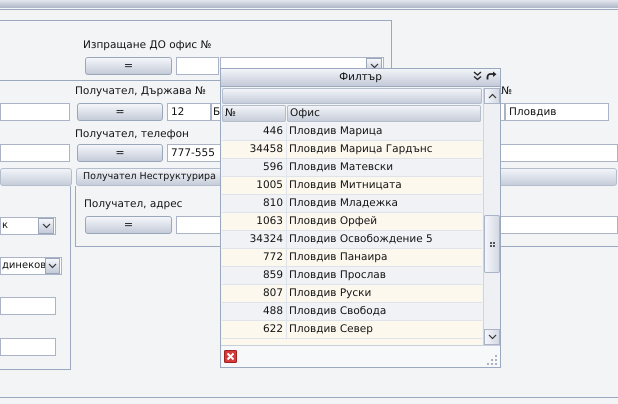 The image size is (618, 404). What do you see at coordinates (337, 275) in the screenshot?
I see `table-cell-text: Пловдив Прослав` at bounding box center [337, 275].